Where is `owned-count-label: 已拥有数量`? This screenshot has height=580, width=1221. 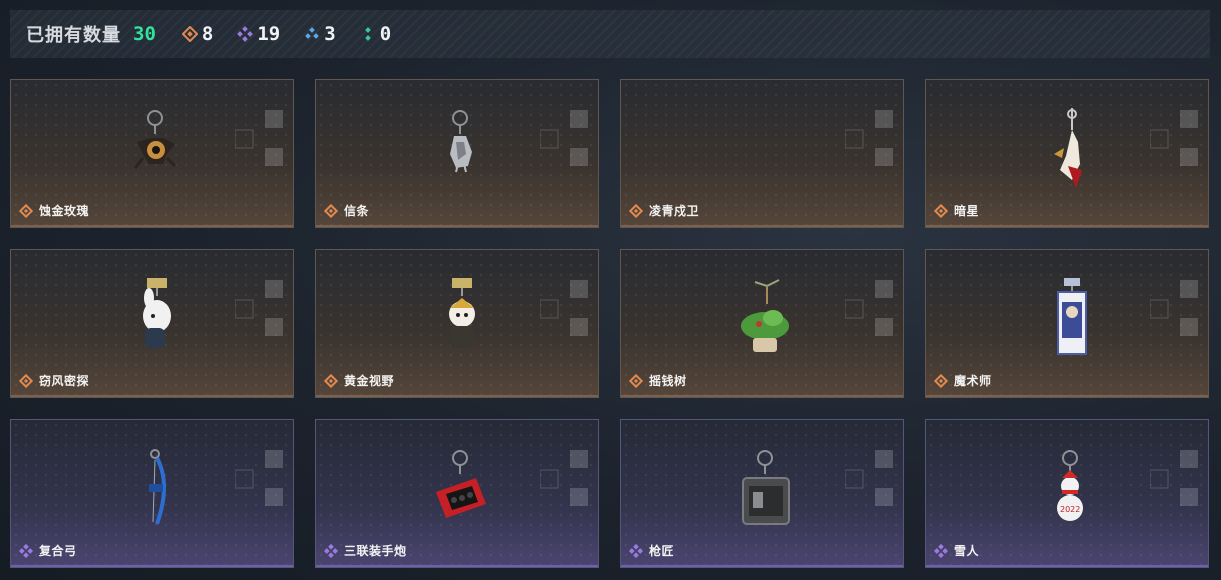 owned-count-label: 已拥有数量 is located at coordinates (73, 35).